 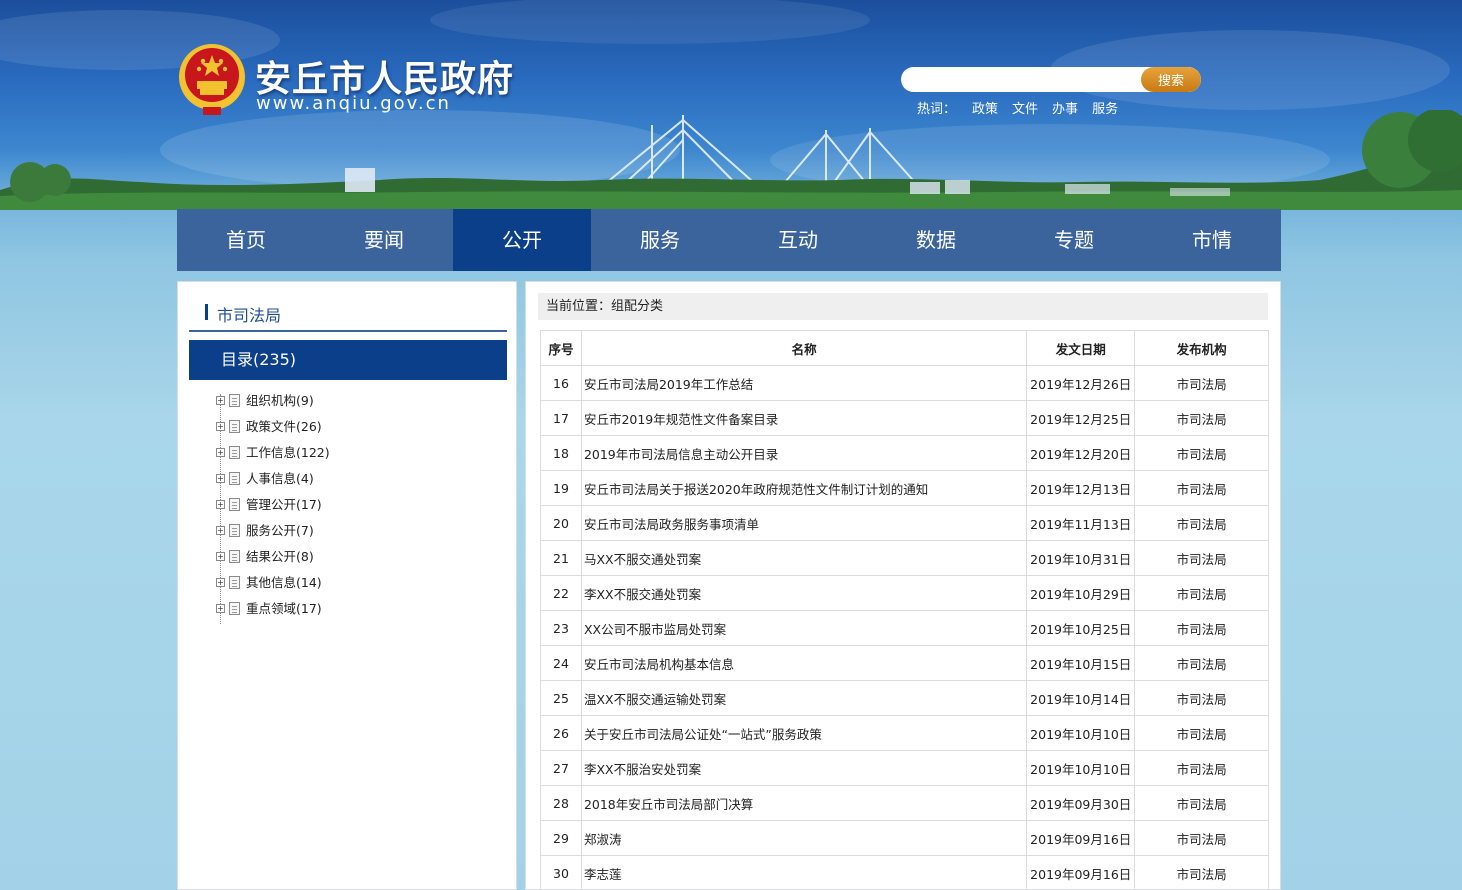 What do you see at coordinates (804, 593) in the screenshot?
I see `row-name-link-cell: 李XX不服交通处罚案` at bounding box center [804, 593].